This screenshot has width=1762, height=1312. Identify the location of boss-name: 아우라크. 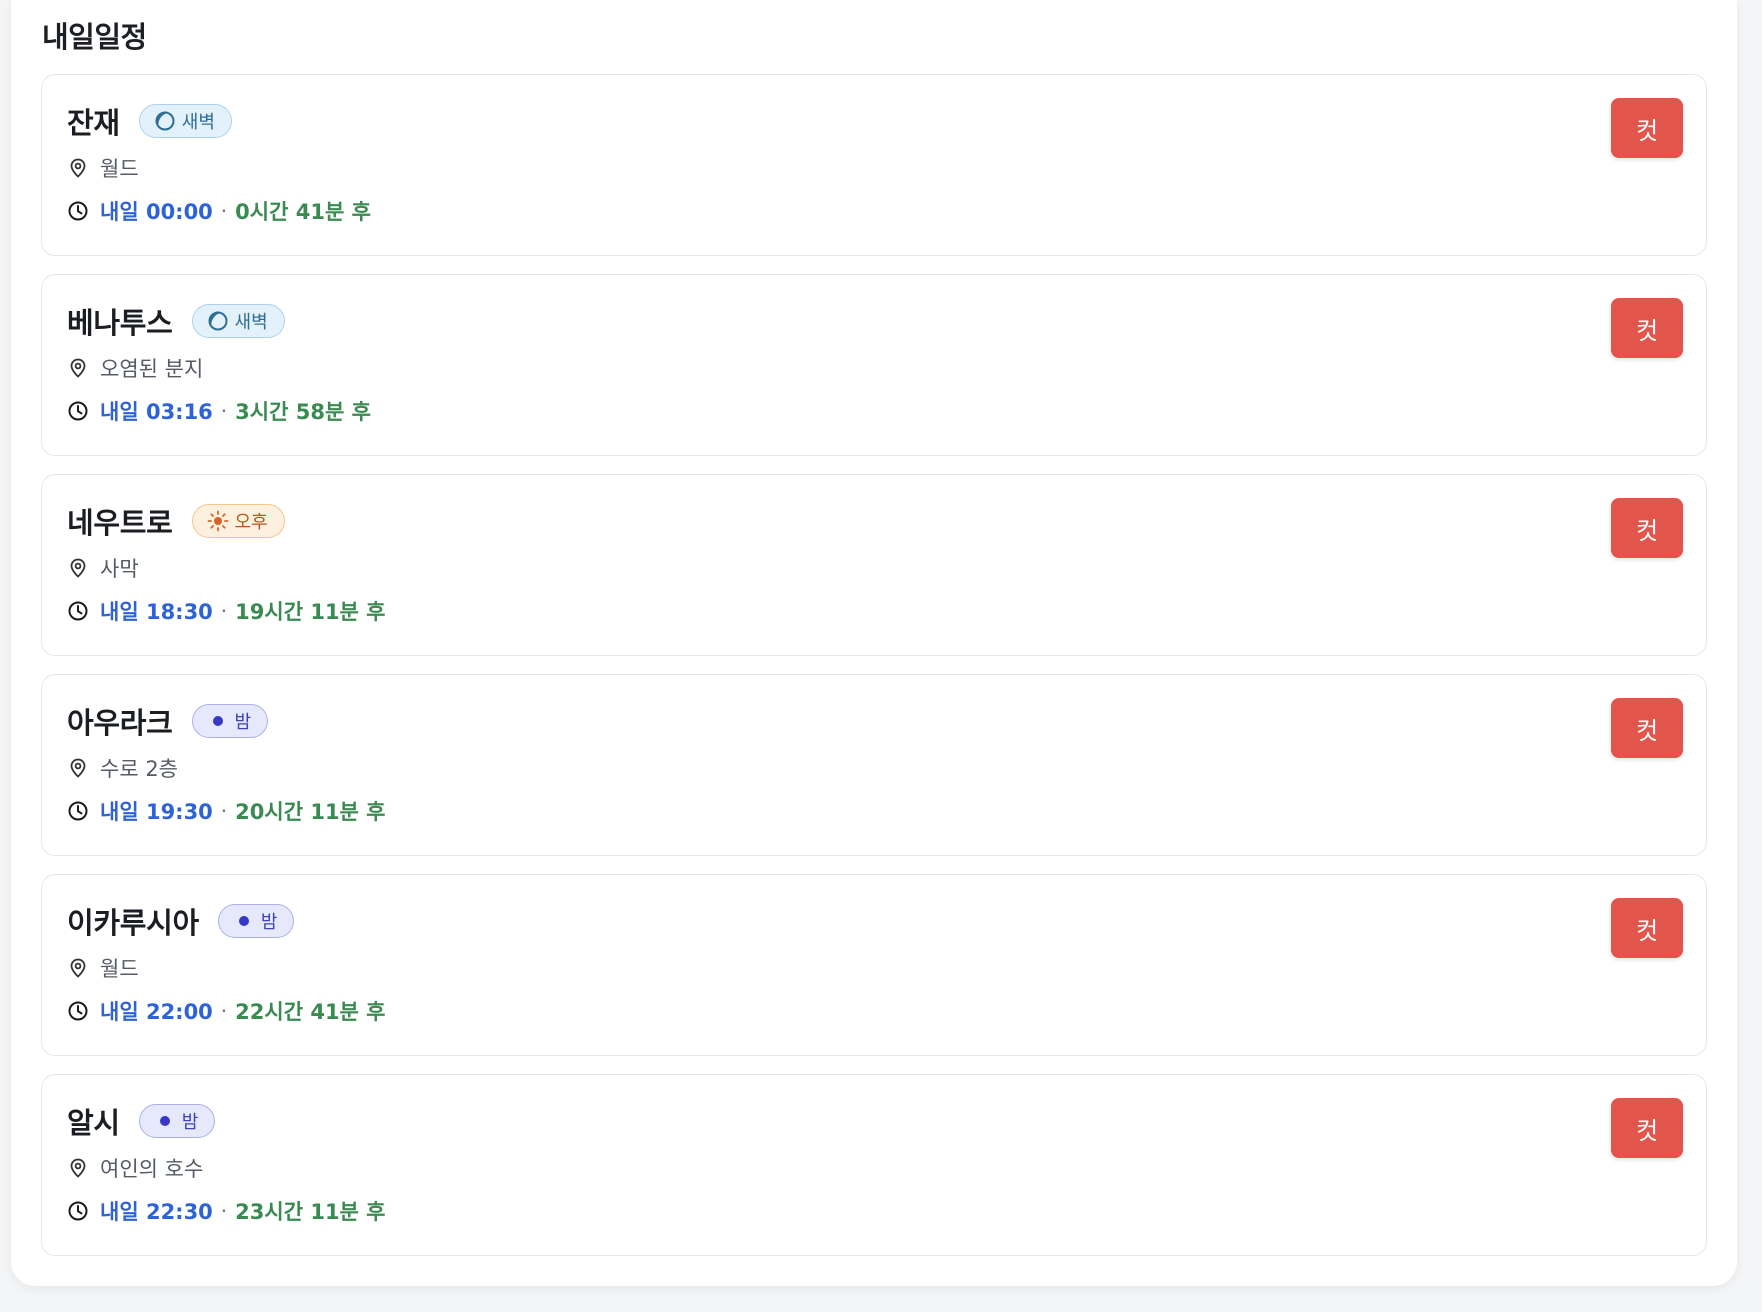
(120, 723).